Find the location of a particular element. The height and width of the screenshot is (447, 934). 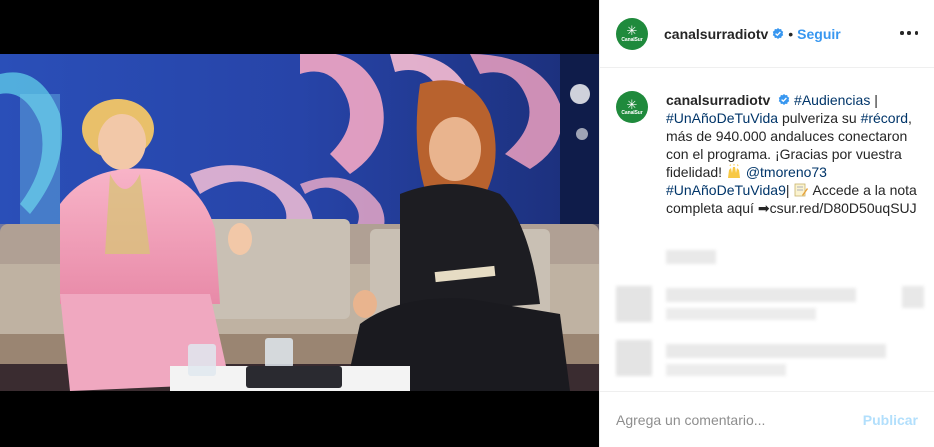

memo-emoji-icon is located at coordinates (802, 190).